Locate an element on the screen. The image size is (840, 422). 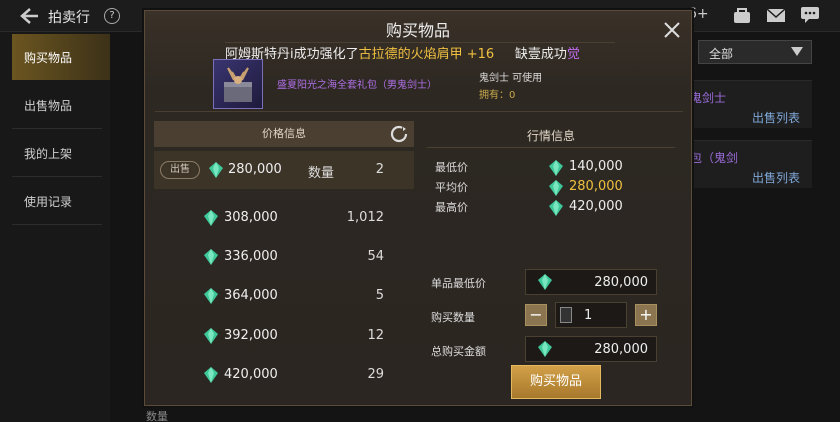
price-value: 336,000 is located at coordinates (251, 256).